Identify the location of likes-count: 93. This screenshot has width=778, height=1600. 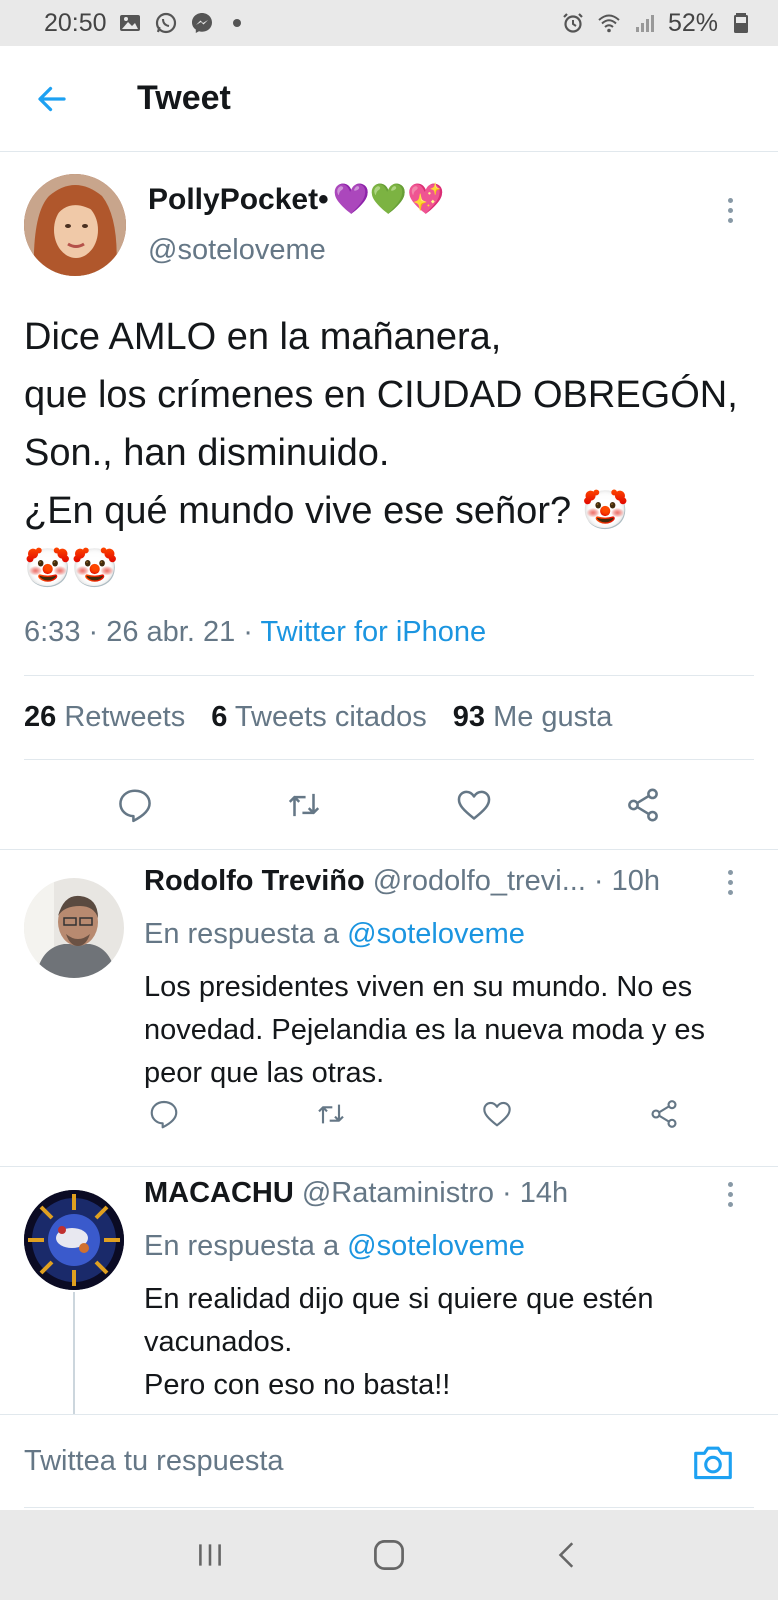
(468, 717).